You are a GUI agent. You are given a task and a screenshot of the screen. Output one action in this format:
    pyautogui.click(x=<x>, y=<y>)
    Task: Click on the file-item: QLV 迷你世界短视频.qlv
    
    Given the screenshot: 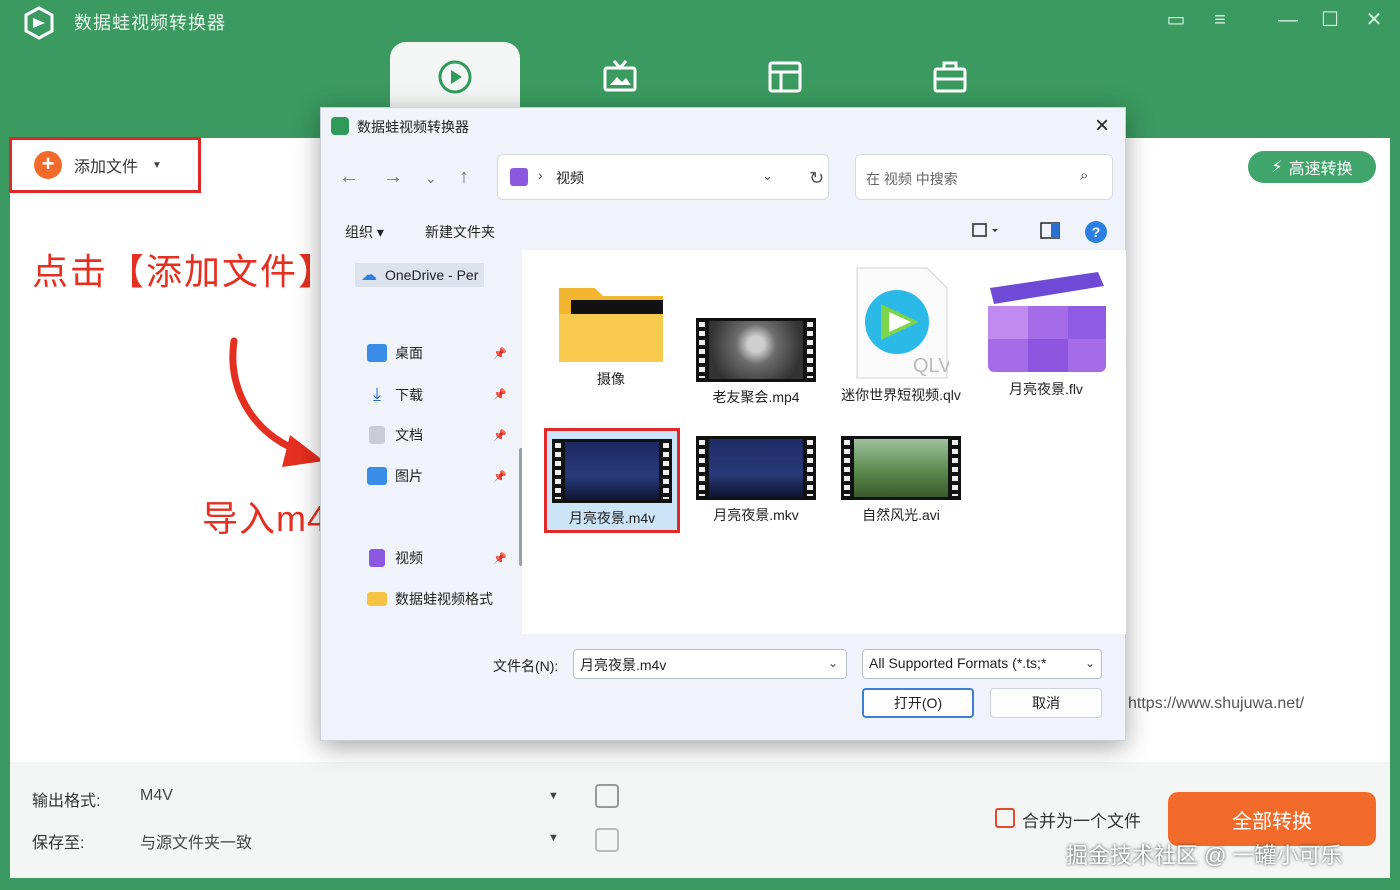 What is the action you would take?
    pyautogui.click(x=901, y=335)
    